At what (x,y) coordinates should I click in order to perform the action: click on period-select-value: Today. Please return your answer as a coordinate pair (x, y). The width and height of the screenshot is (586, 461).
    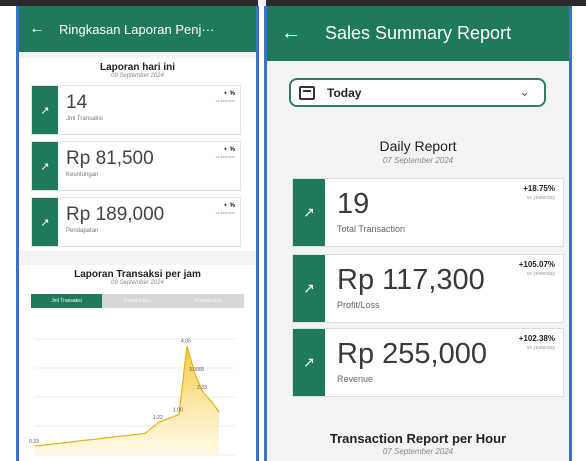
    Looking at the image, I should click on (344, 92).